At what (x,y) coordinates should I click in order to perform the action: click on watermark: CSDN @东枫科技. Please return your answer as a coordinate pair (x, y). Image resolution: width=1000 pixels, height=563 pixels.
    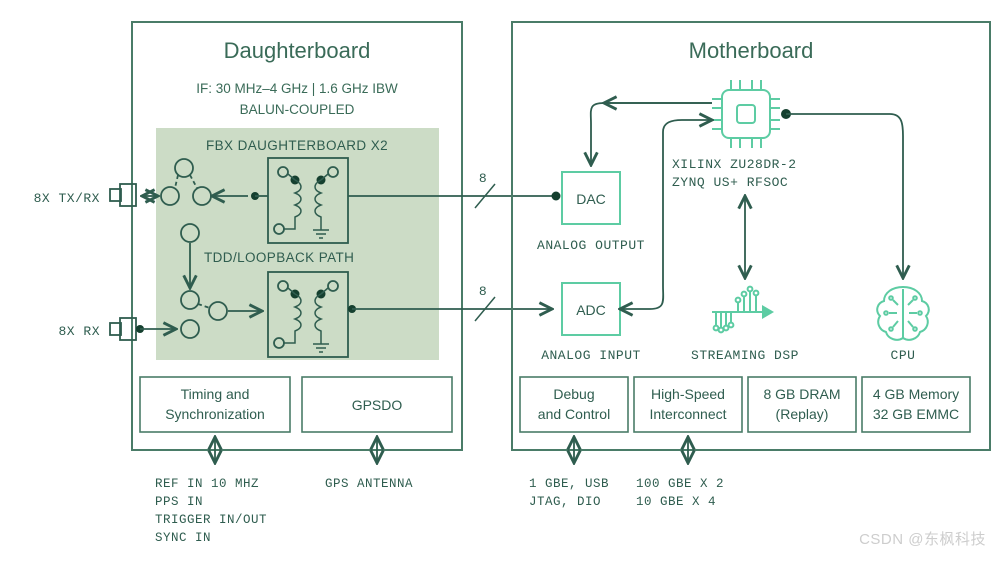
    Looking at the image, I should click on (922, 539).